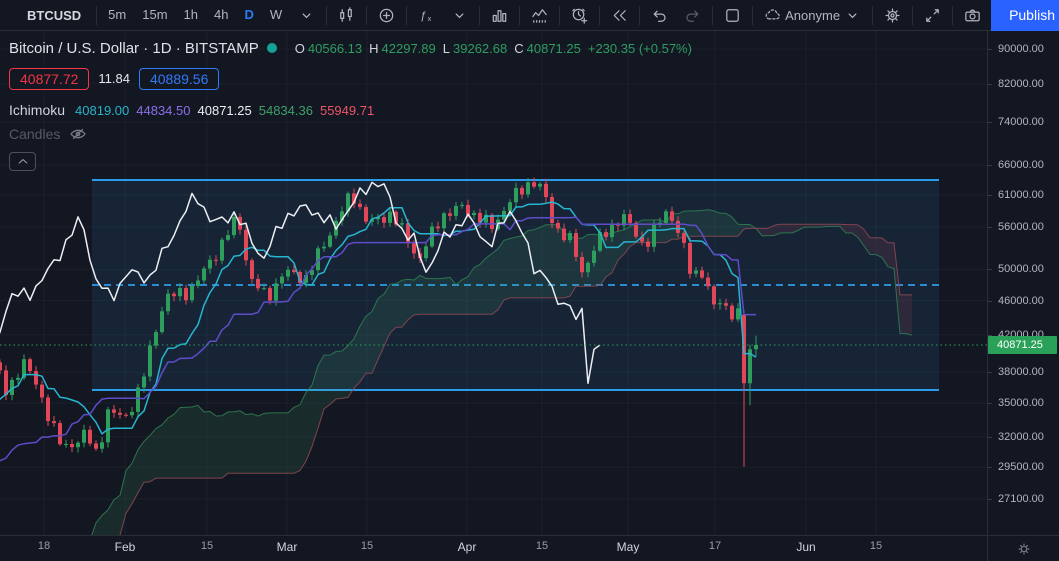 This screenshot has width=1059, height=561. I want to click on indicator-value: 40871.25, so click(224, 110).